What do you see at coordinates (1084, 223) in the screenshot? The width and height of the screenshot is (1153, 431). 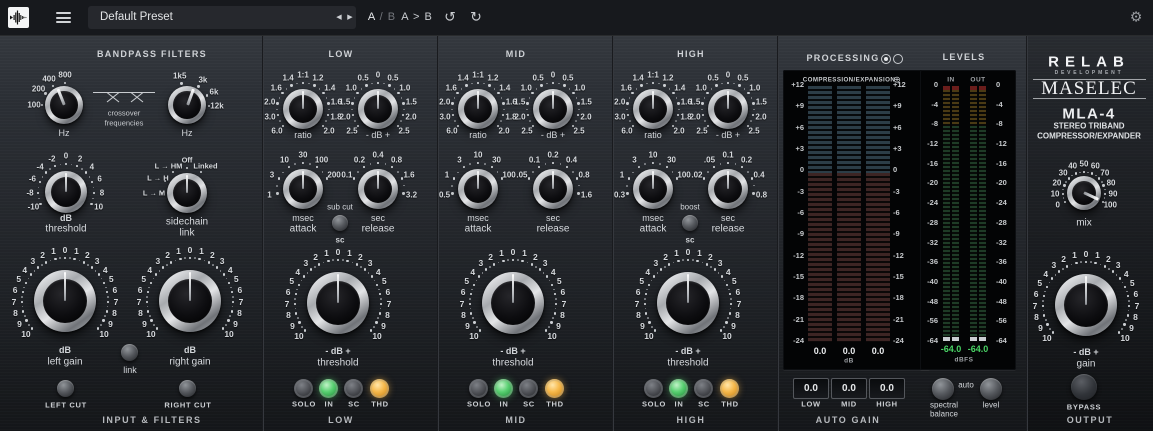 I see `mix-caption: mix` at bounding box center [1084, 223].